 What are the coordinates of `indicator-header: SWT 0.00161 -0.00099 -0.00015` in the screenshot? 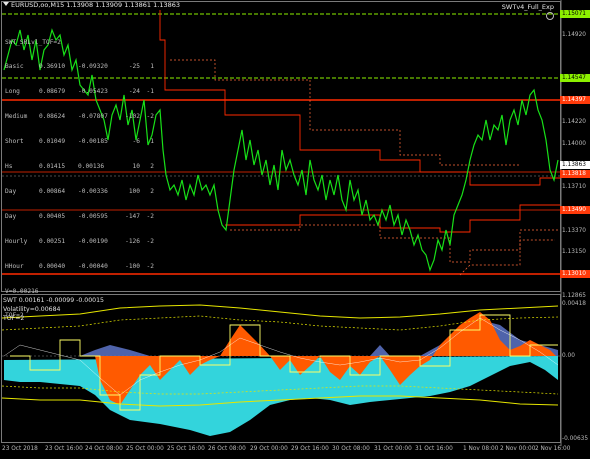 It's located at (53, 300).